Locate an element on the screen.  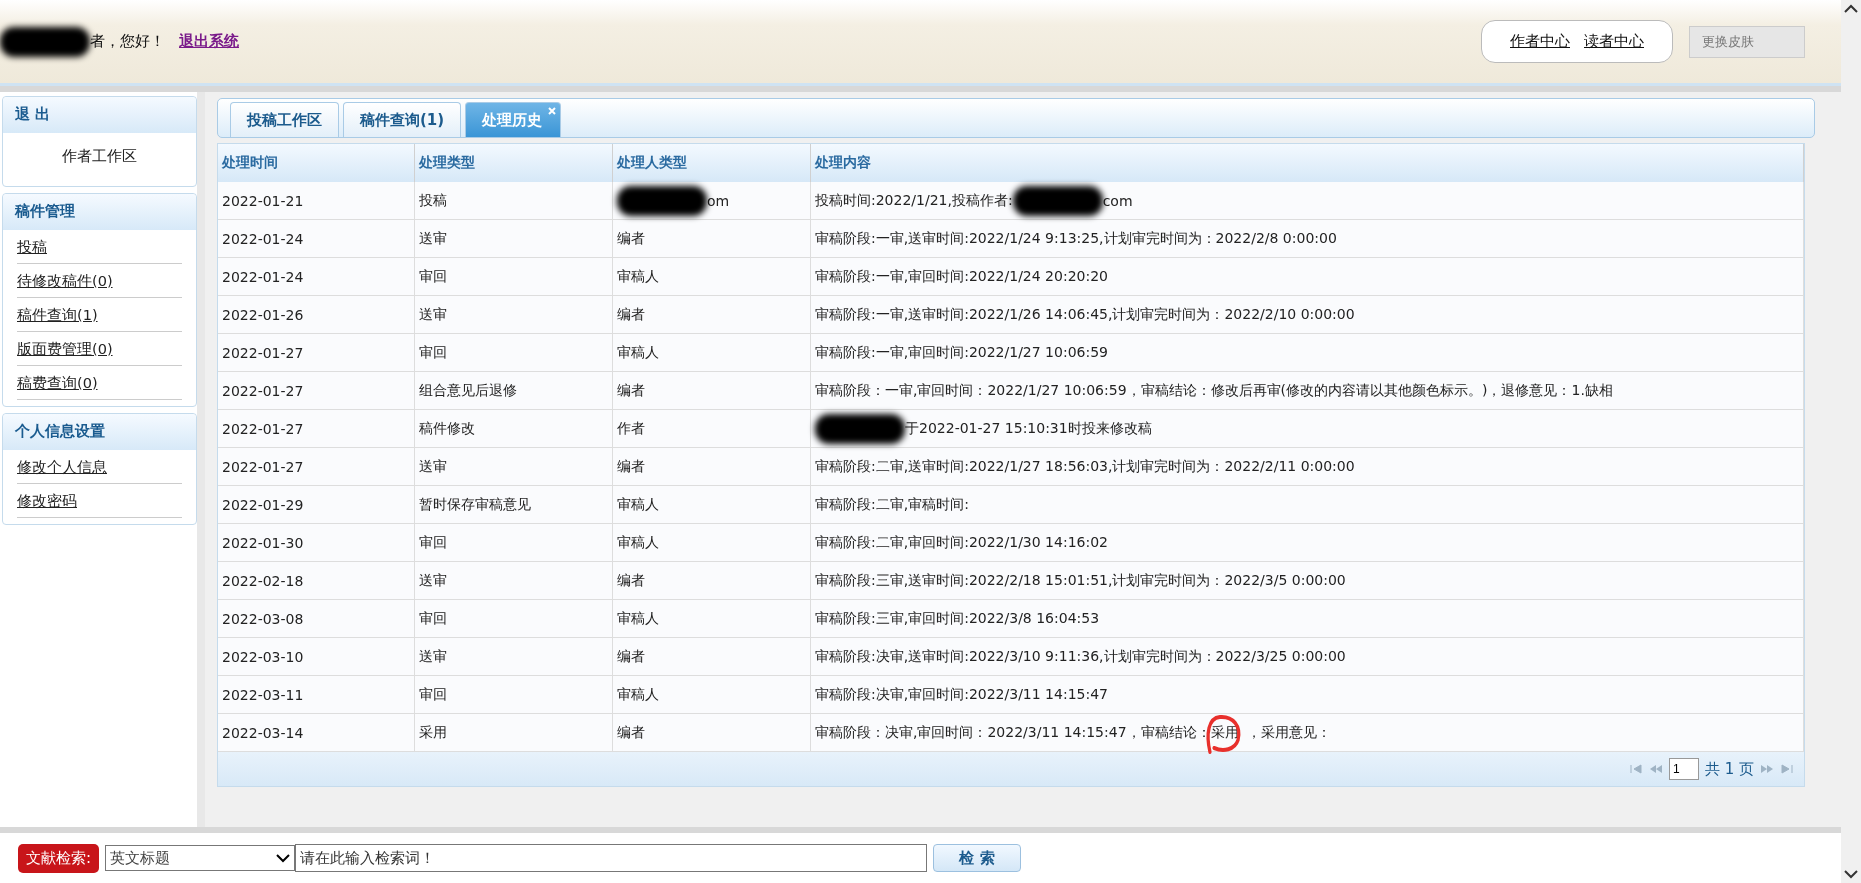
scroll-up-icon is located at coordinates (1851, 9).